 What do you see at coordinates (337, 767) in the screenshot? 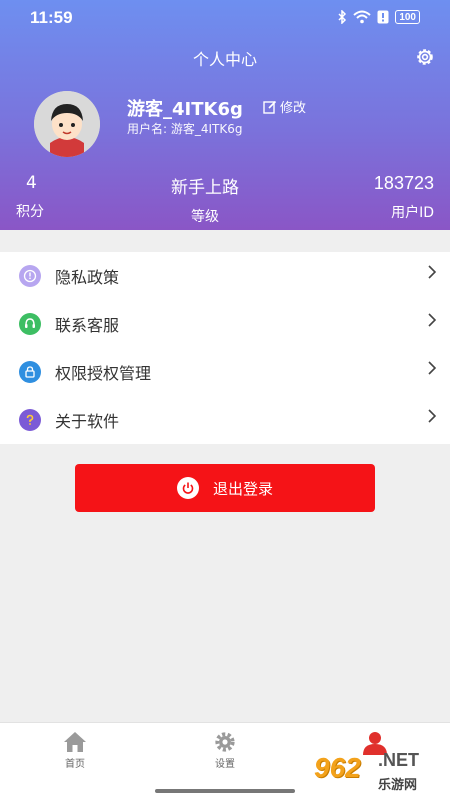
I see `watermark-number: 962` at bounding box center [337, 767].